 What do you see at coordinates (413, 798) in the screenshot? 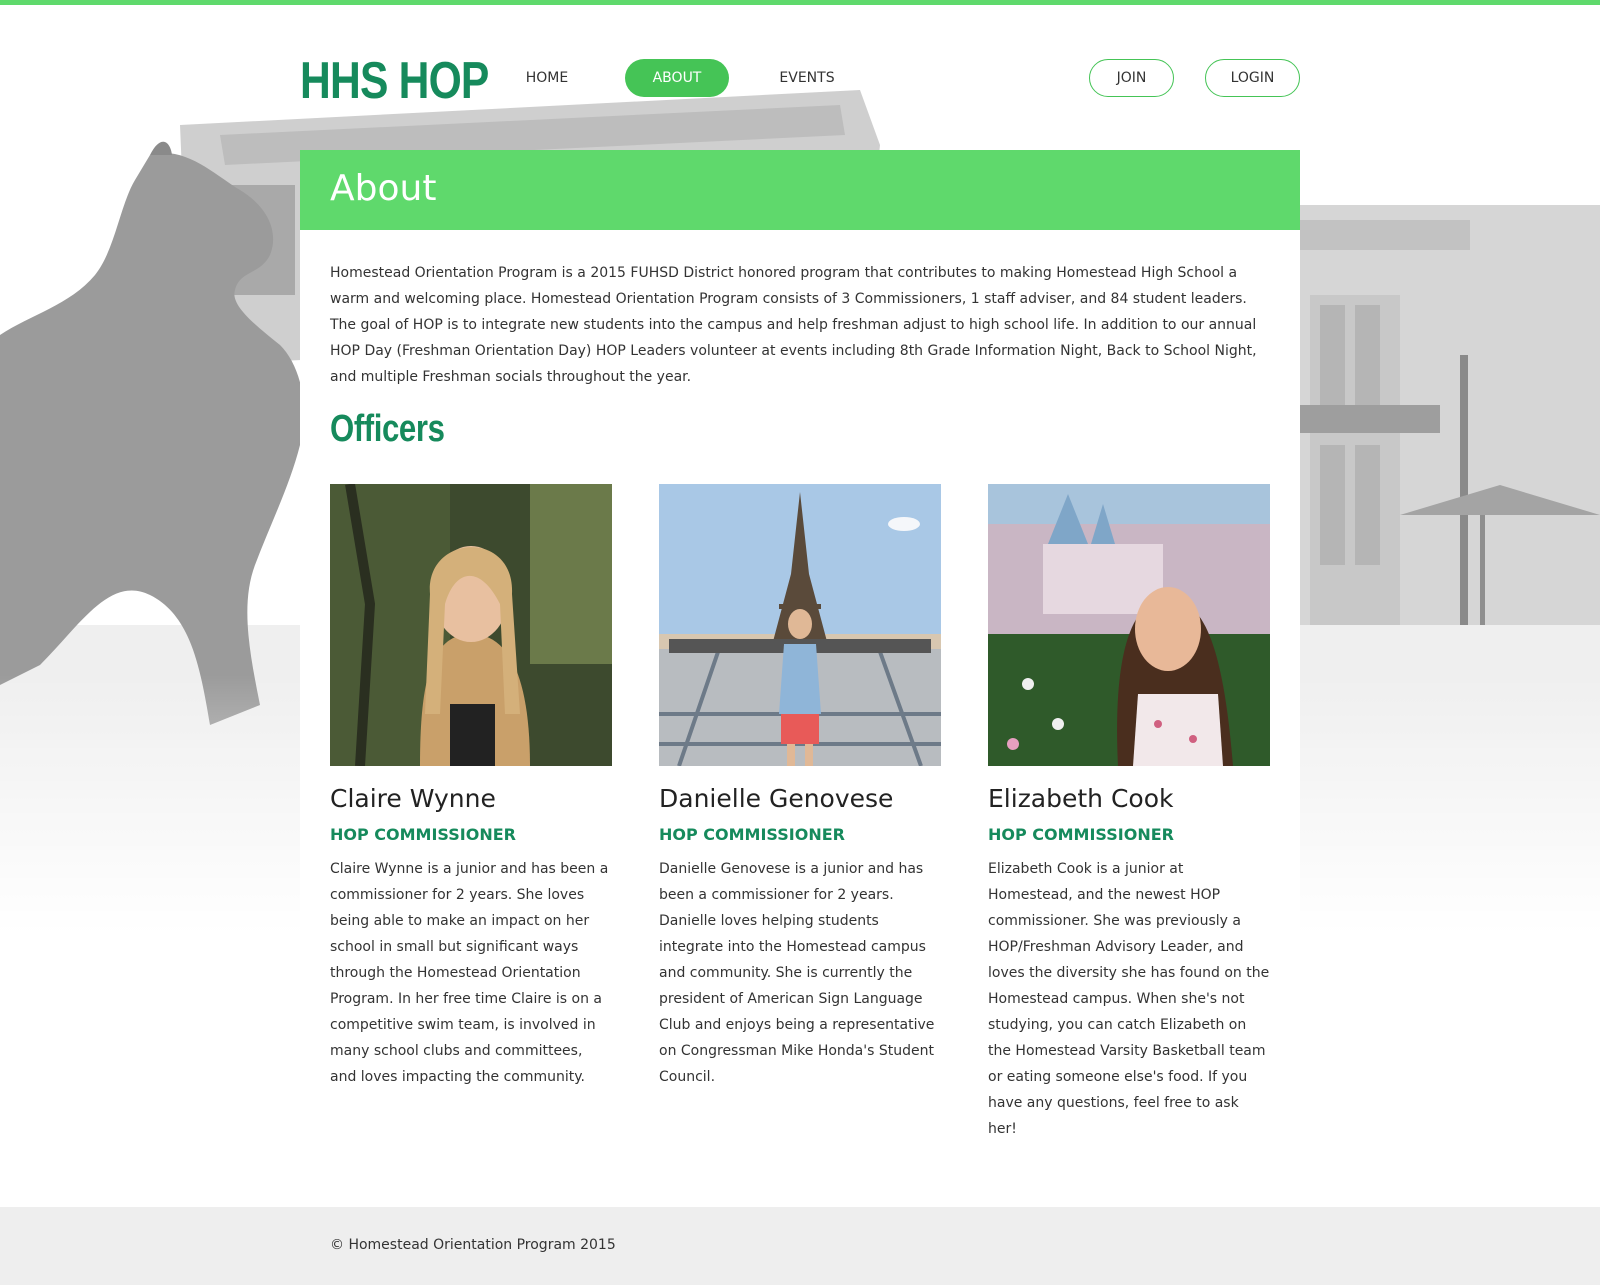
I see `officer-name: Claire Wynne` at bounding box center [413, 798].